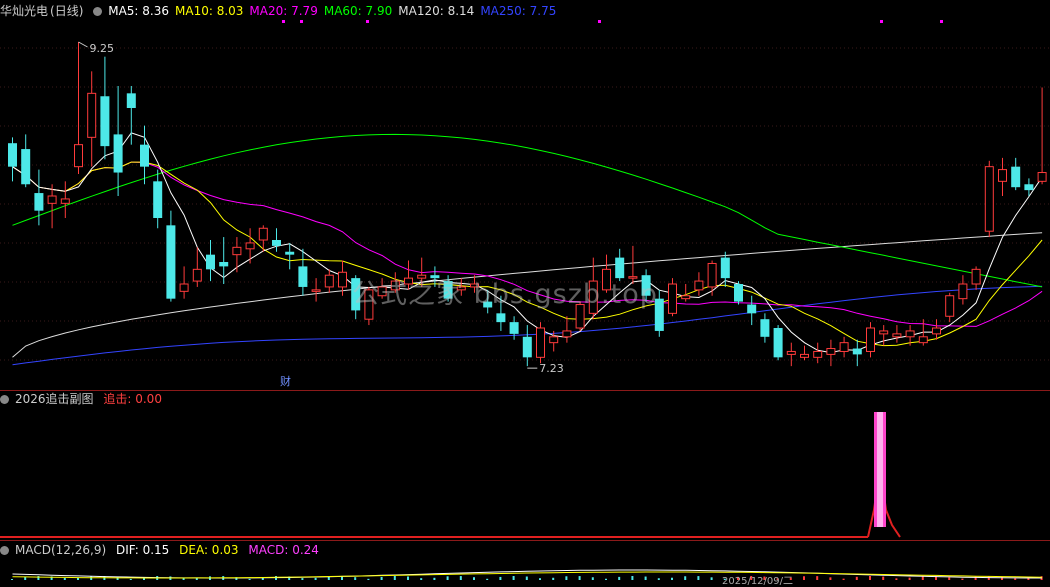 This screenshot has height=587, width=1050. What do you see at coordinates (551, 368) in the screenshot?
I see `low-price-label: 7.23` at bounding box center [551, 368].